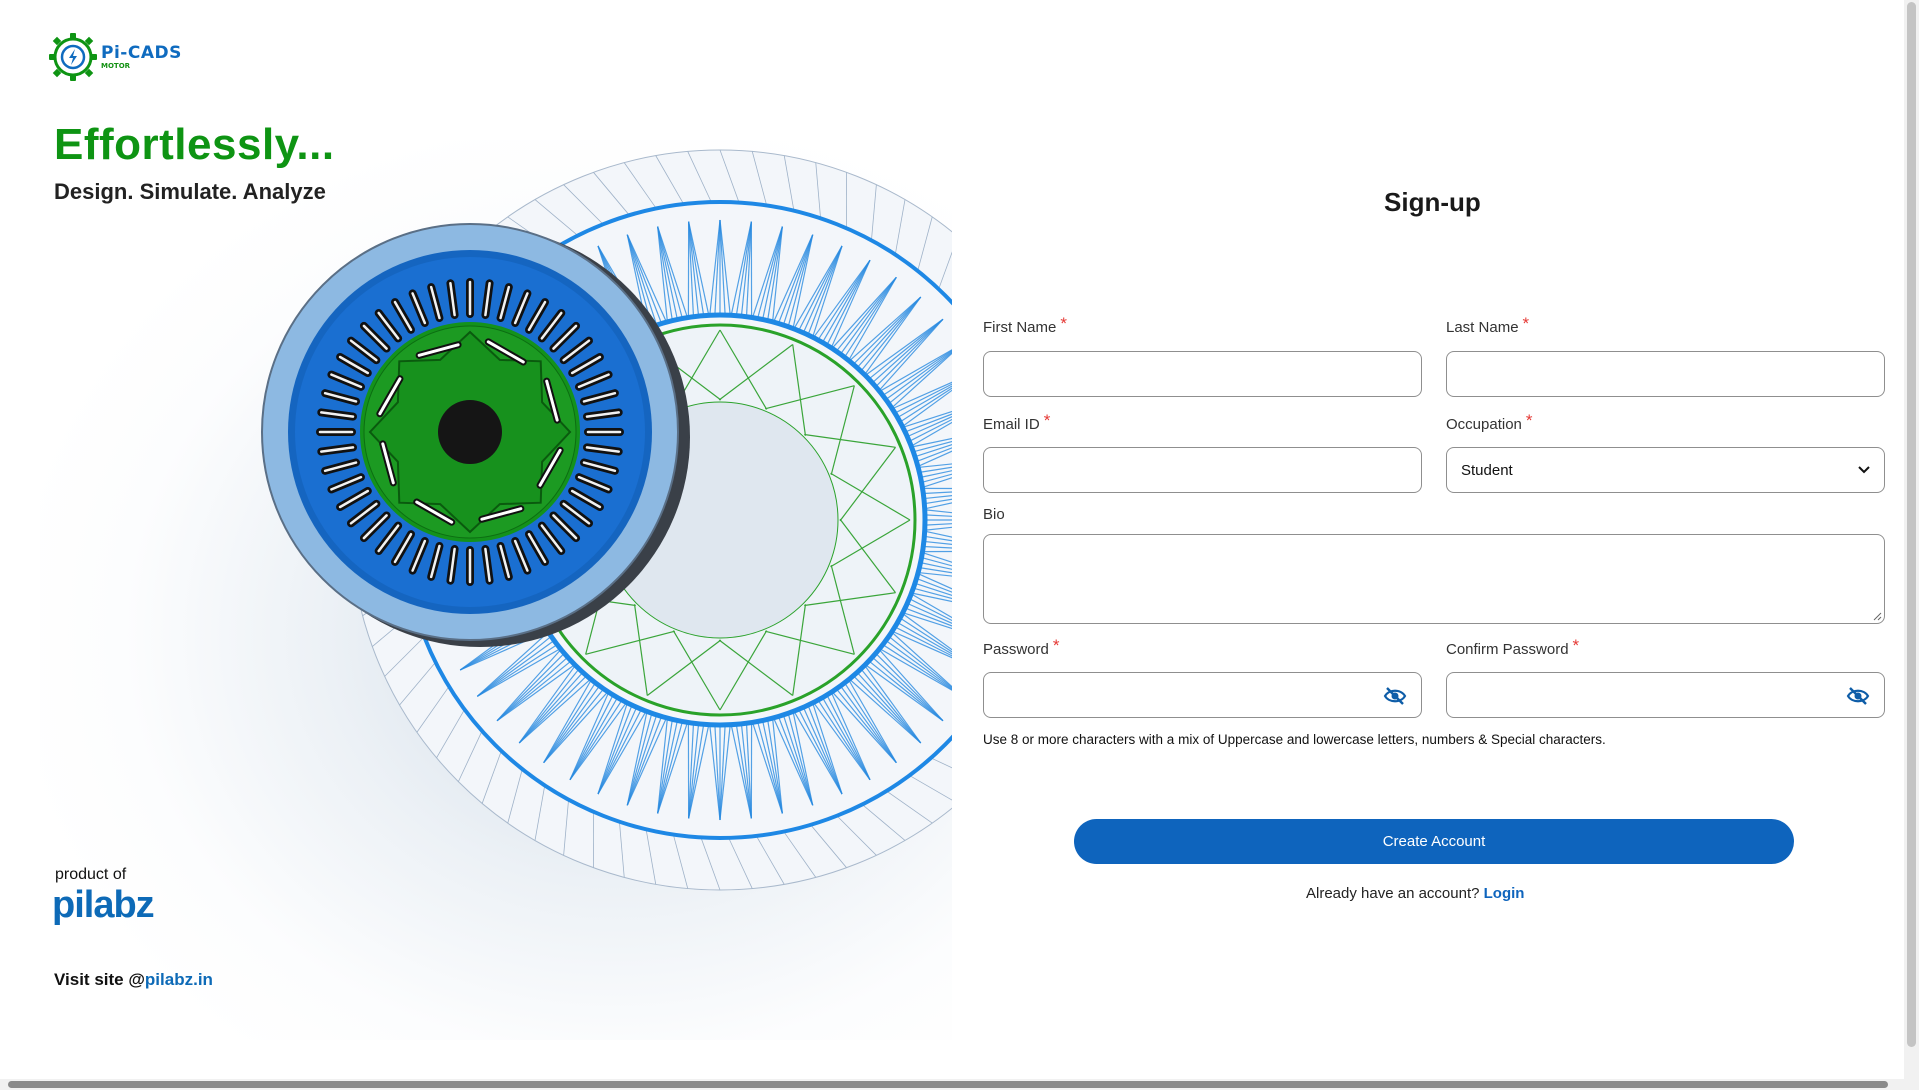 This screenshot has height=1090, width=1919. What do you see at coordinates (1011, 424) in the screenshot?
I see `email-label-text: Email ID` at bounding box center [1011, 424].